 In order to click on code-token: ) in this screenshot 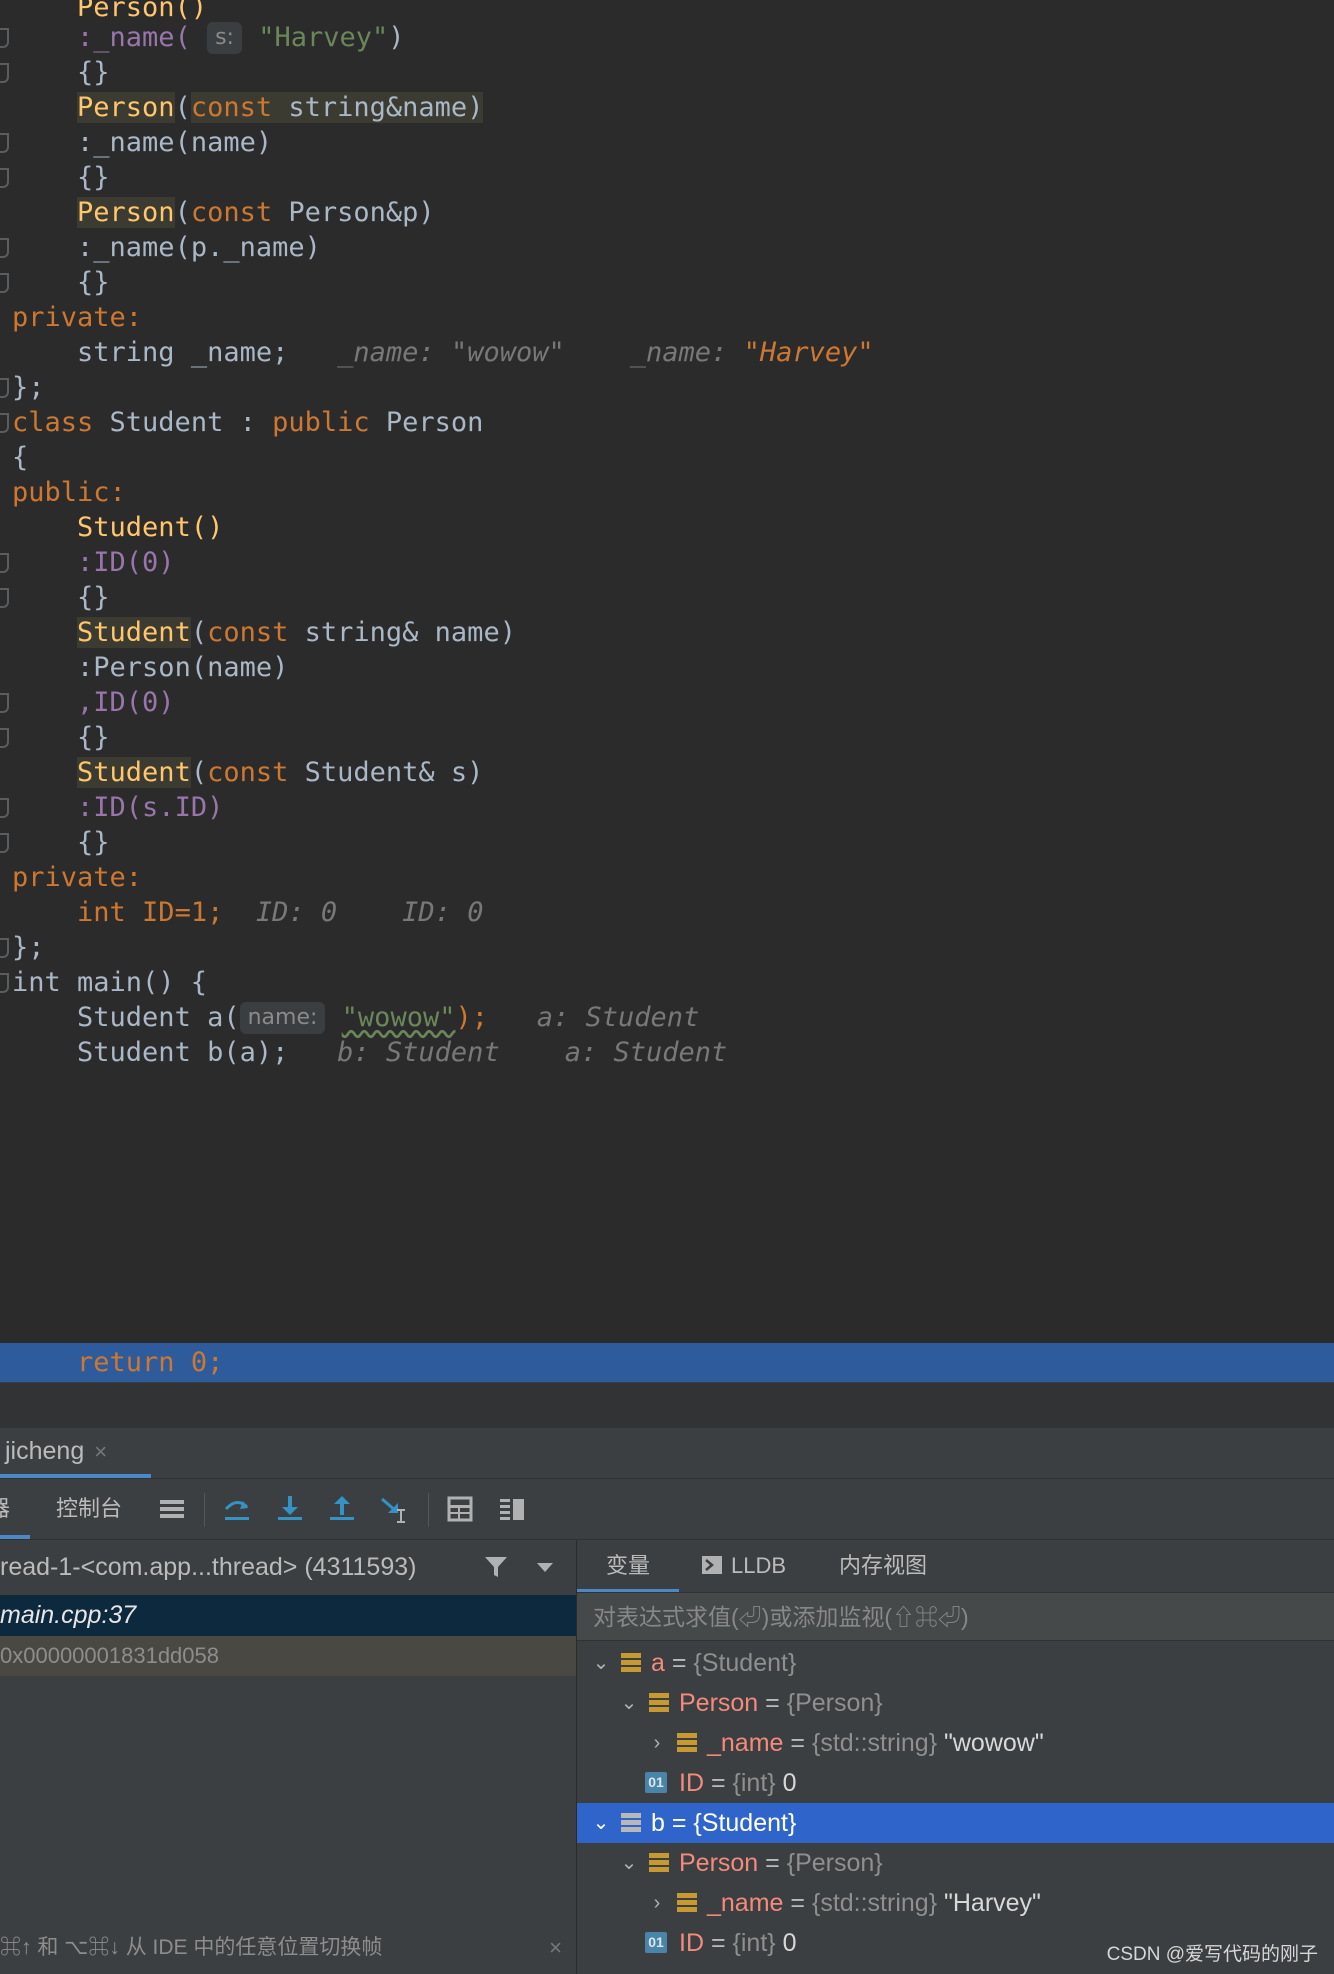, I will do `click(396, 37)`.